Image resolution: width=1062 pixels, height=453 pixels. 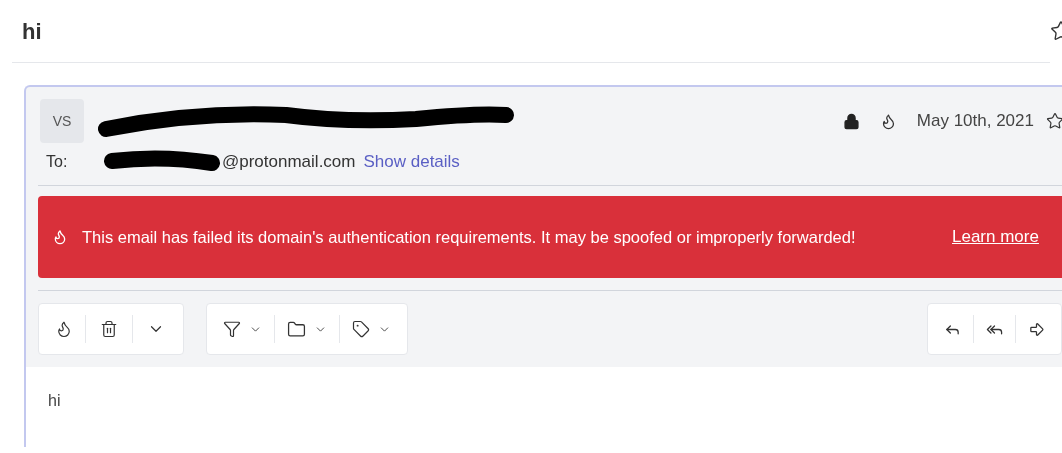 What do you see at coordinates (57, 162) in the screenshot?
I see `to-label: To:` at bounding box center [57, 162].